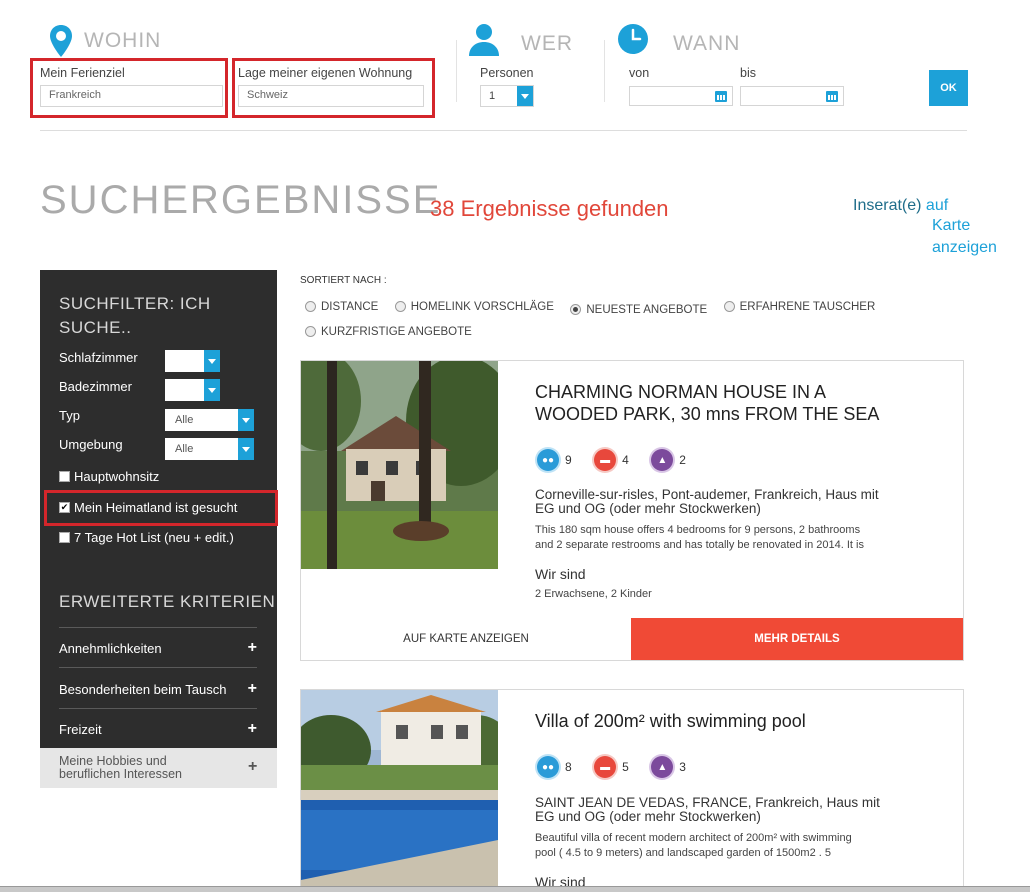  What do you see at coordinates (466, 639) in the screenshot?
I see `show-on-map-button: AUF KARTE ANZEIGEN` at bounding box center [466, 639].